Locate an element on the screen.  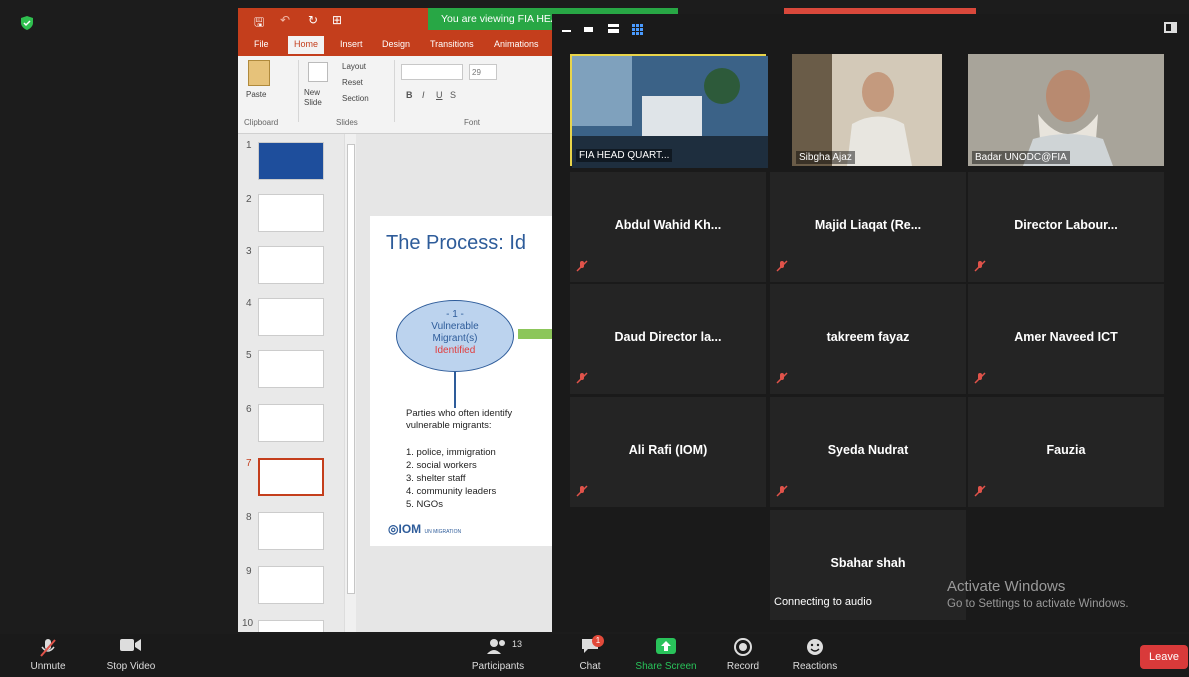
participant-tile: Amer Naveed ICT is located at coordinates (1066, 339).